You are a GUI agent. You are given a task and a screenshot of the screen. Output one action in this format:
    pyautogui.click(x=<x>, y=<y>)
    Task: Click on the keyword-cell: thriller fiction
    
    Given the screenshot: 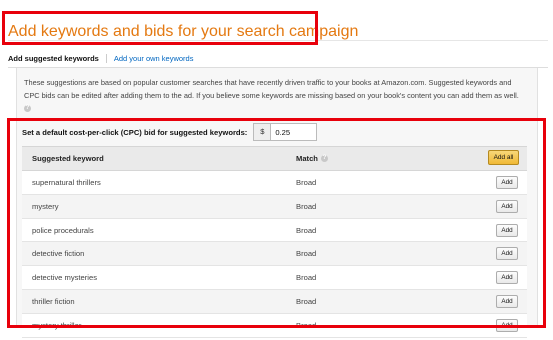 What is the action you would take?
    pyautogui.click(x=53, y=301)
    